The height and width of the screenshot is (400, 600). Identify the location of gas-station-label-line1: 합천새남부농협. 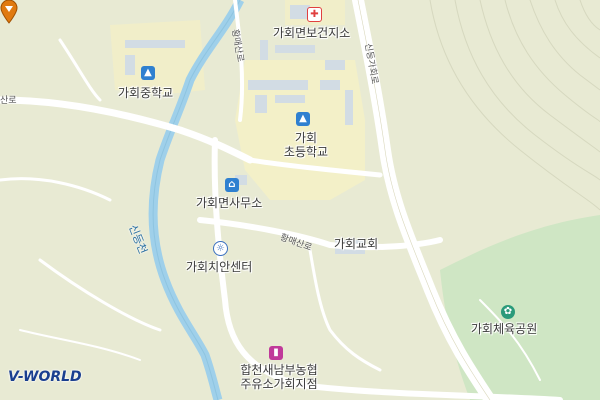
(279, 370).